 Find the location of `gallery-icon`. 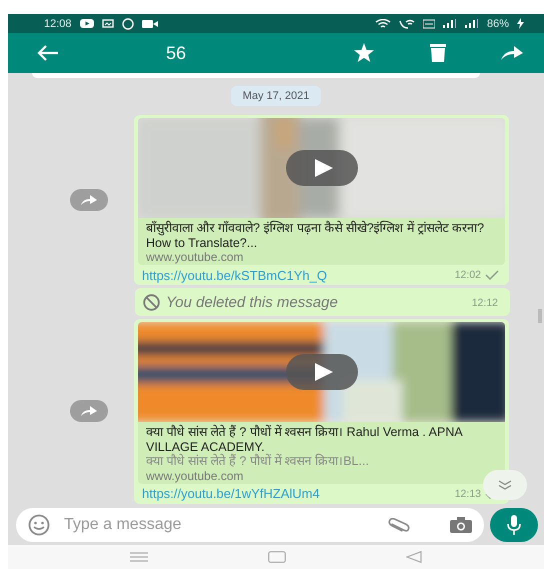

gallery-icon is located at coordinates (108, 23).